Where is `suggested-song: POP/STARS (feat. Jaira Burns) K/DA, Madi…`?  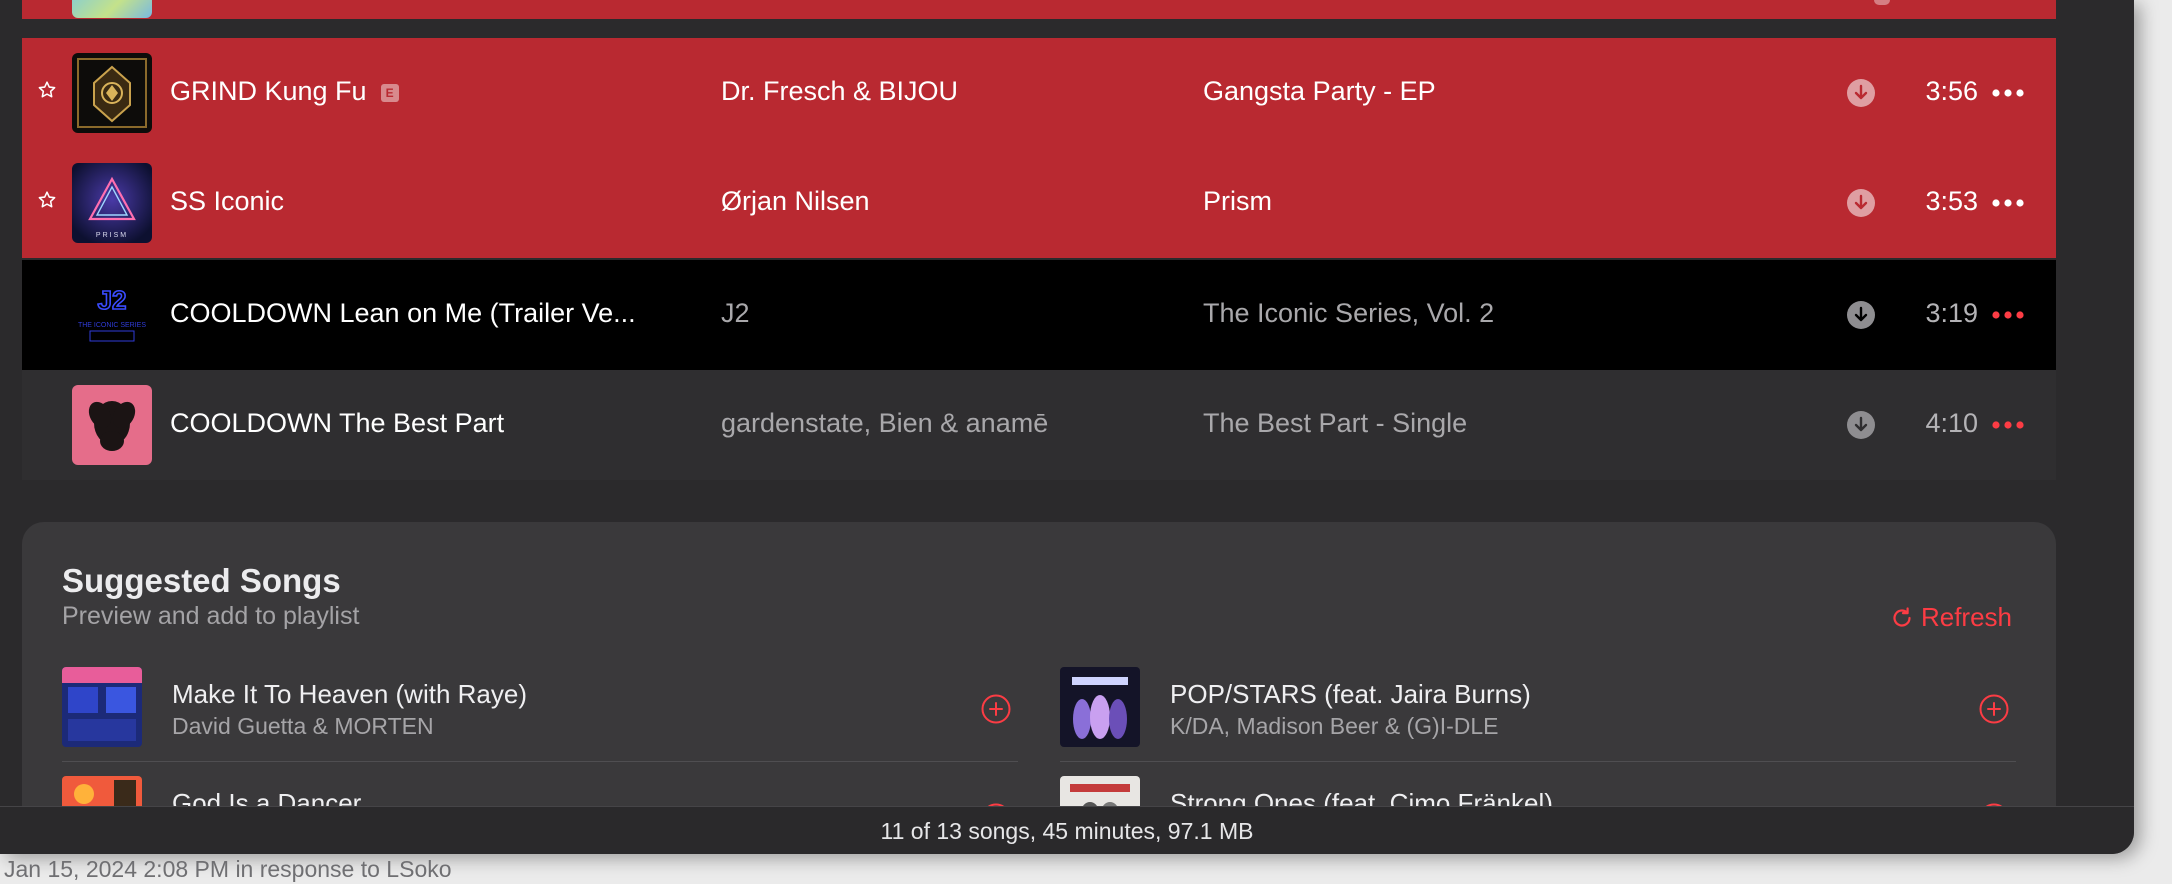
suggested-song: POP/STARS (feat. Jaira Burns) K/DA, Madi… is located at coordinates (1538, 714).